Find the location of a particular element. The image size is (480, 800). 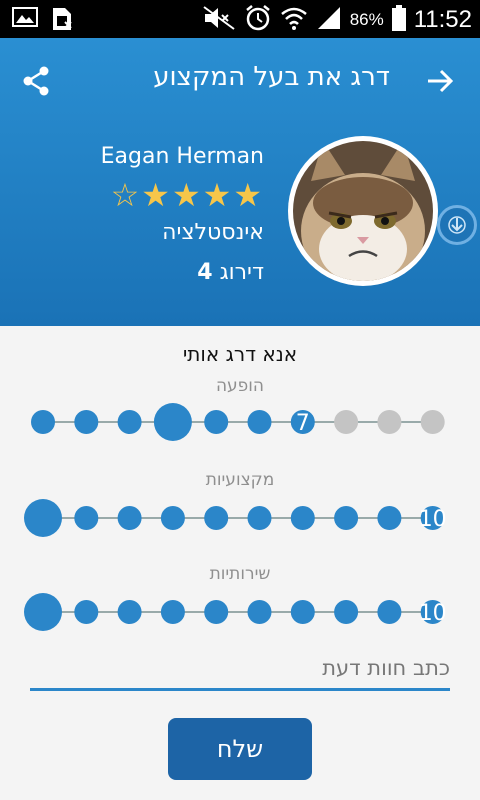

star-rating: ☆★★★★ is located at coordinates (187, 195).